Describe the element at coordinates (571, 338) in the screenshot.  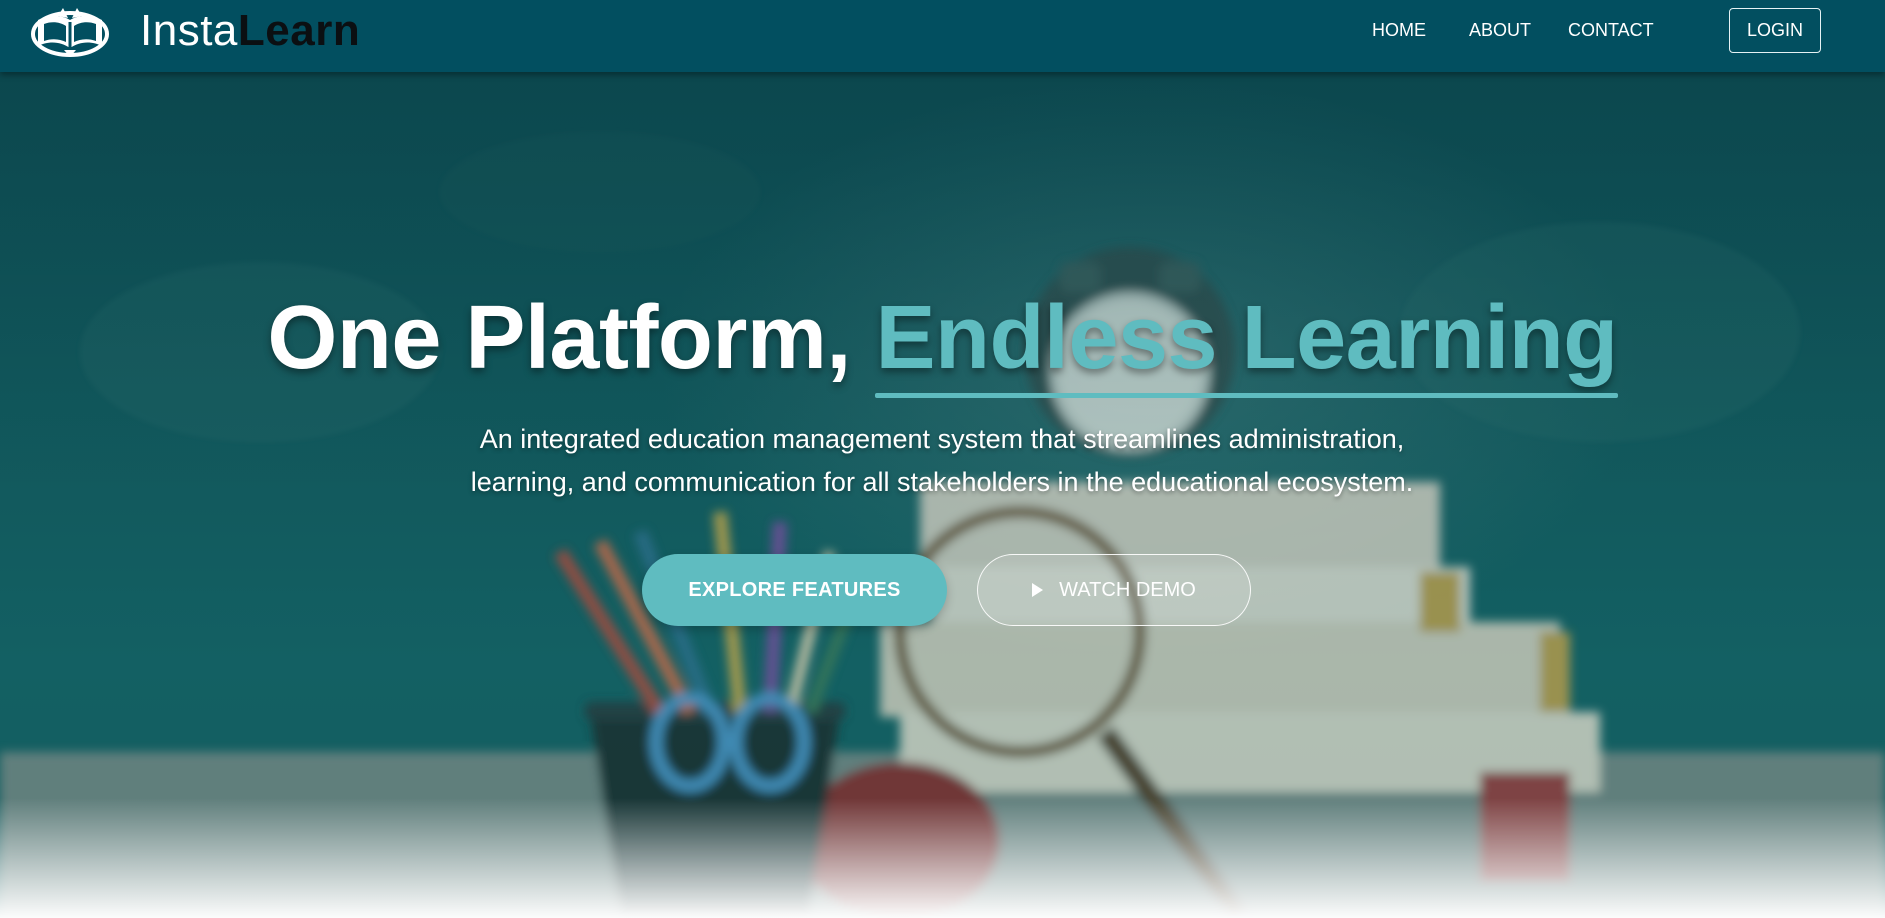
I see `headline-plain: One Platform,` at that location.